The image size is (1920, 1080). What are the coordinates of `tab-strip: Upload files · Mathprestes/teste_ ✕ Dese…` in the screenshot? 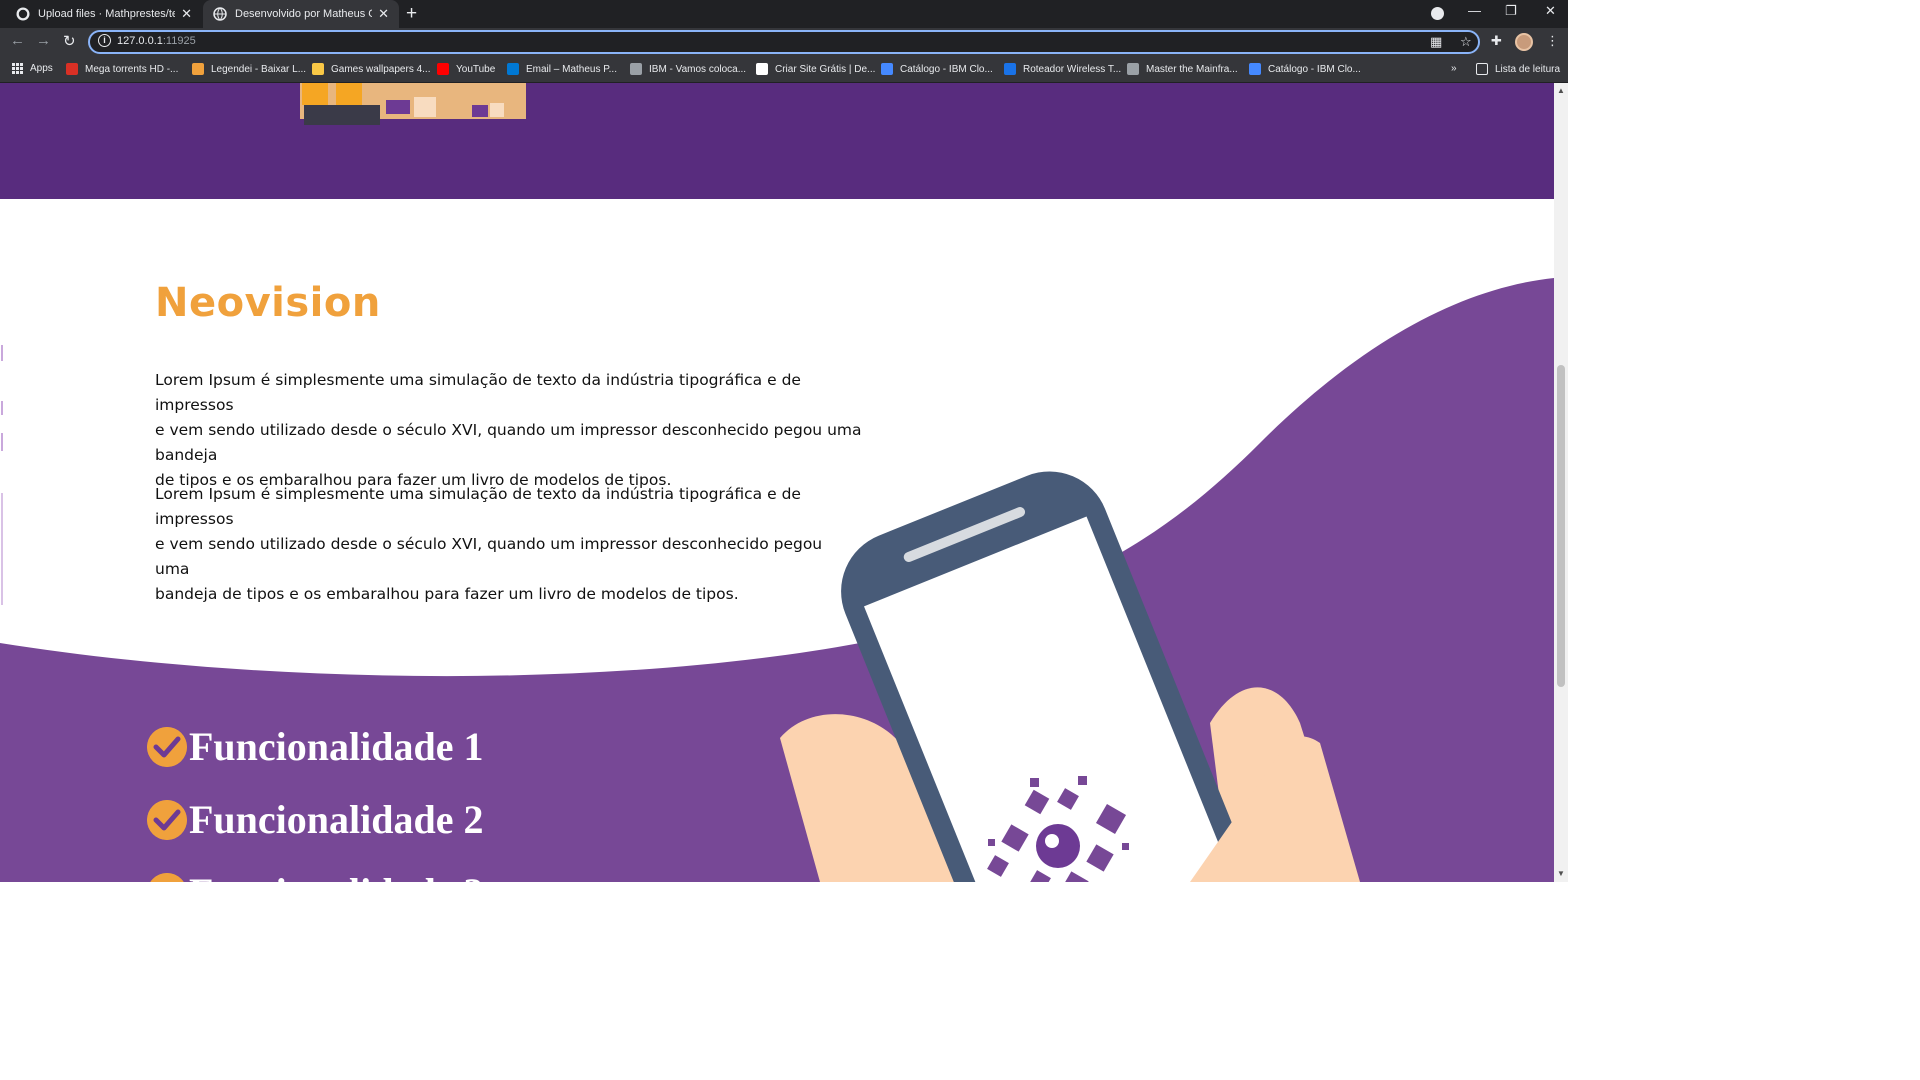 It's located at (784, 14).